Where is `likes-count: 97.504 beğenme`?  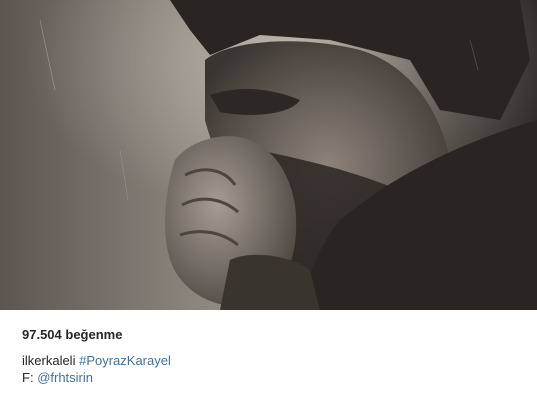 likes-count: 97.504 beğenme is located at coordinates (272, 335).